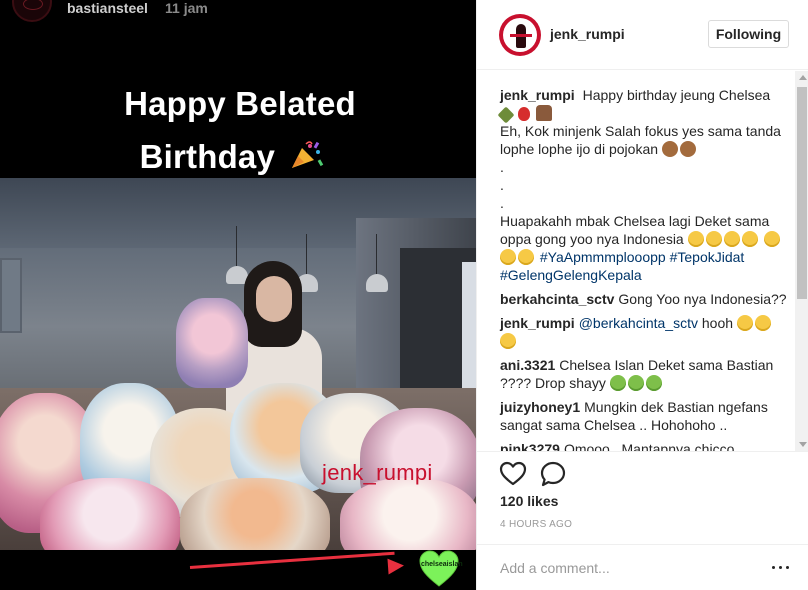 This screenshot has width=808, height=590. Describe the element at coordinates (717, 323) in the screenshot. I see `comment-text: hooh` at that location.